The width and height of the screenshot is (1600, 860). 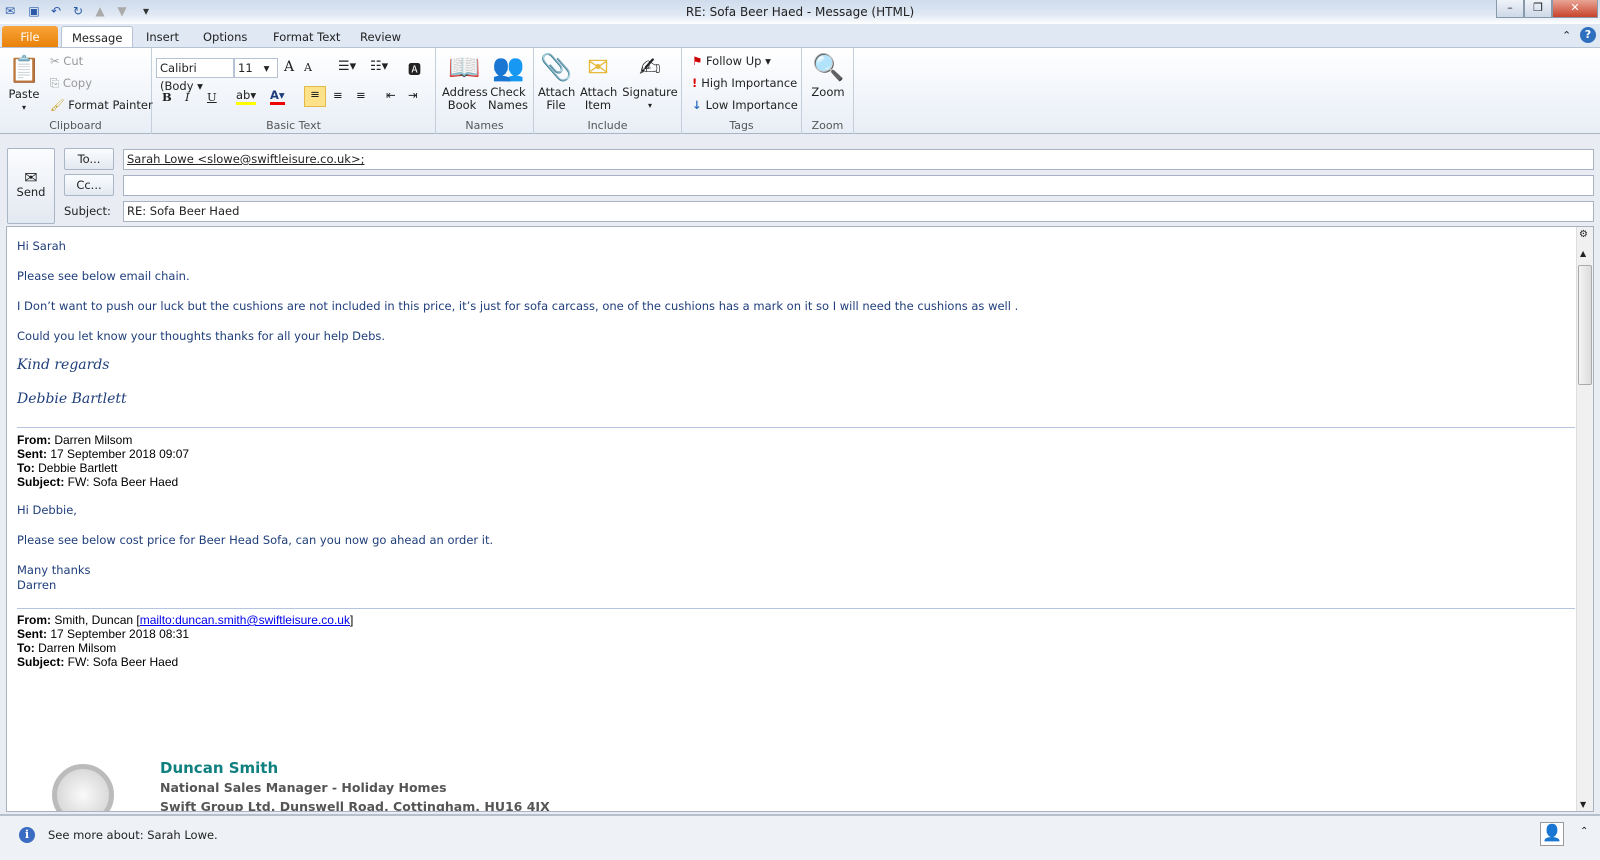 I want to click on italic-button: I, so click(x=187, y=97).